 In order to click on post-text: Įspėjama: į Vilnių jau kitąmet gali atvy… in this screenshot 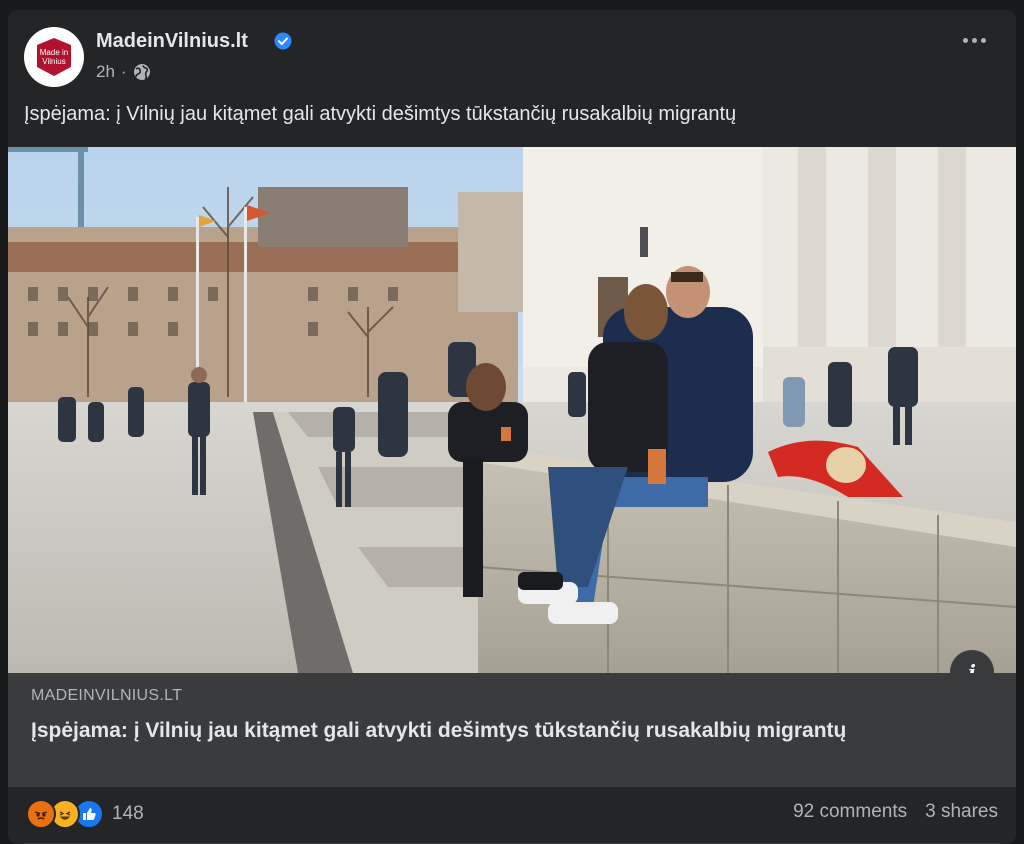, I will do `click(380, 114)`.